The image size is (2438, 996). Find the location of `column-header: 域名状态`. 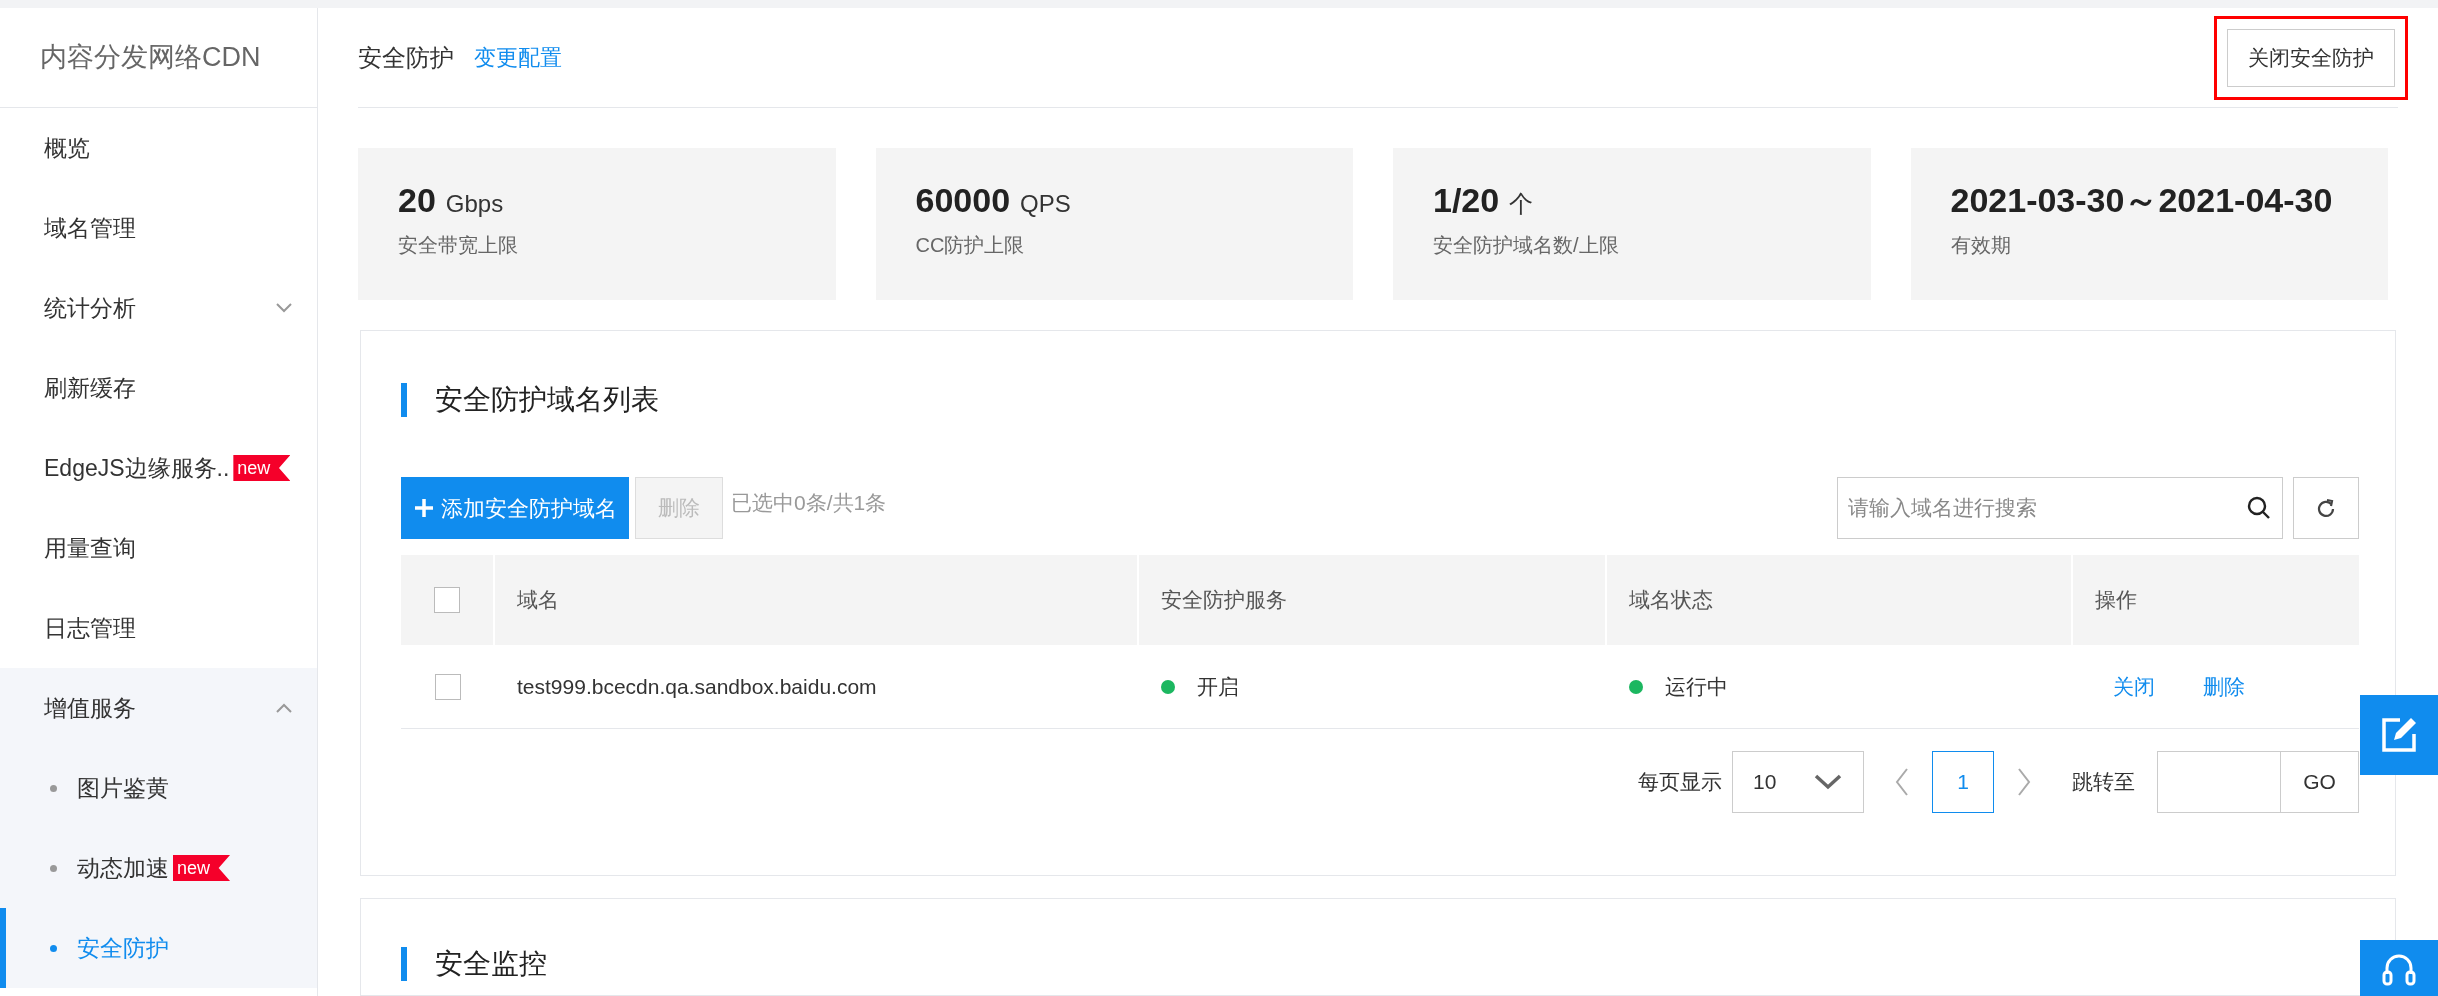

column-header: 域名状态 is located at coordinates (1671, 600).